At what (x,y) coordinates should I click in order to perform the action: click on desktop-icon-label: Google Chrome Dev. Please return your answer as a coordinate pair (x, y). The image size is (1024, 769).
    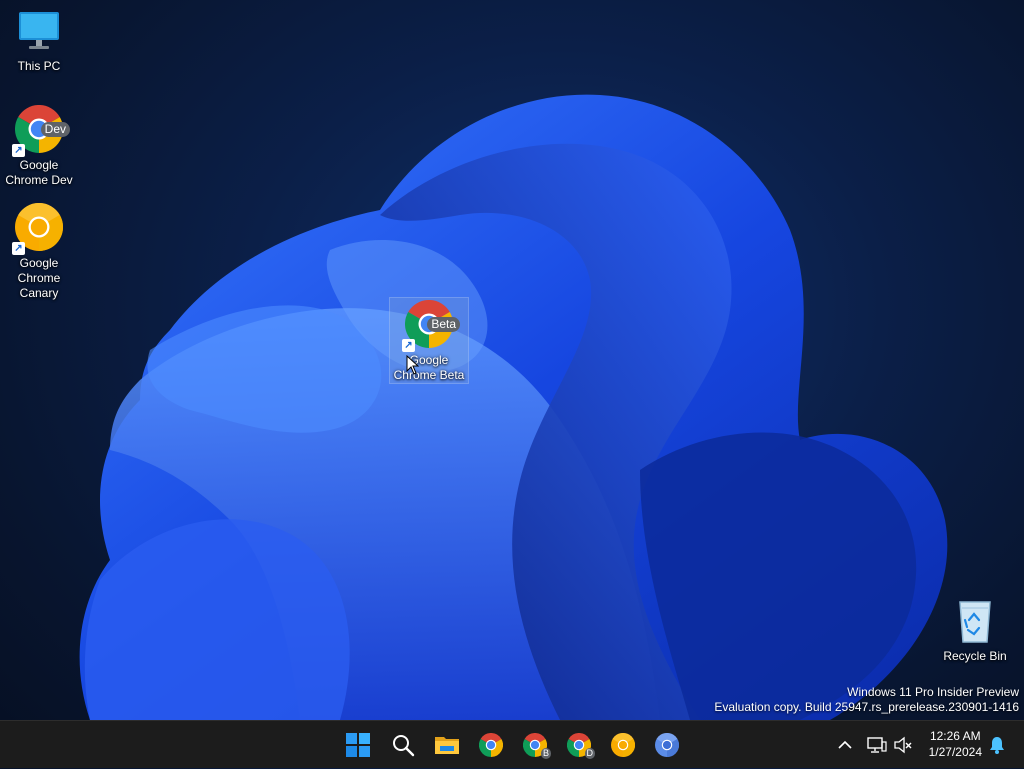
    Looking at the image, I should click on (39, 172).